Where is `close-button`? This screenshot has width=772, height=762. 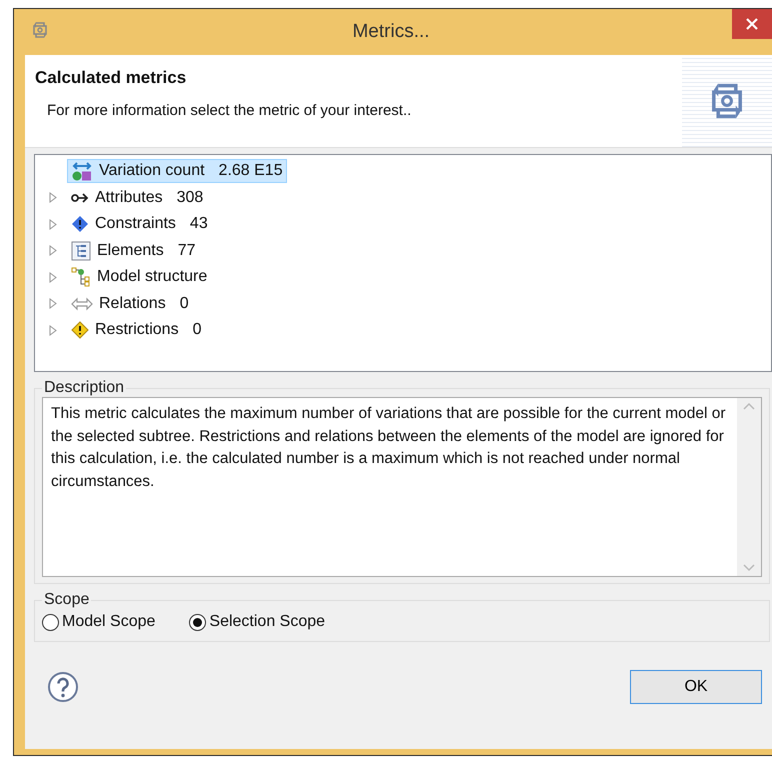
close-button is located at coordinates (752, 24).